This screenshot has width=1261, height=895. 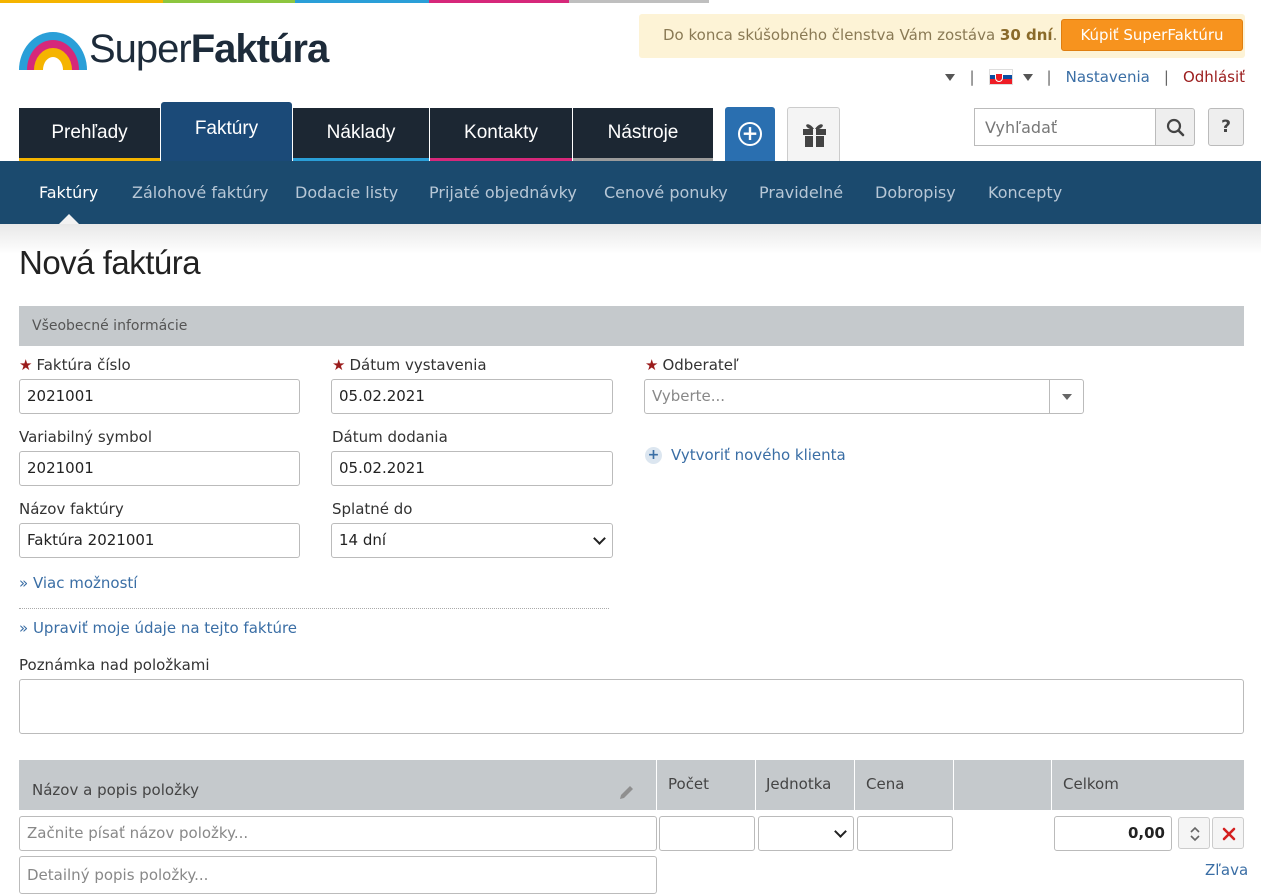 What do you see at coordinates (158, 628) in the screenshot?
I see `edit-my-data-link: » Upraviť moje údaje na tejto faktúre` at bounding box center [158, 628].